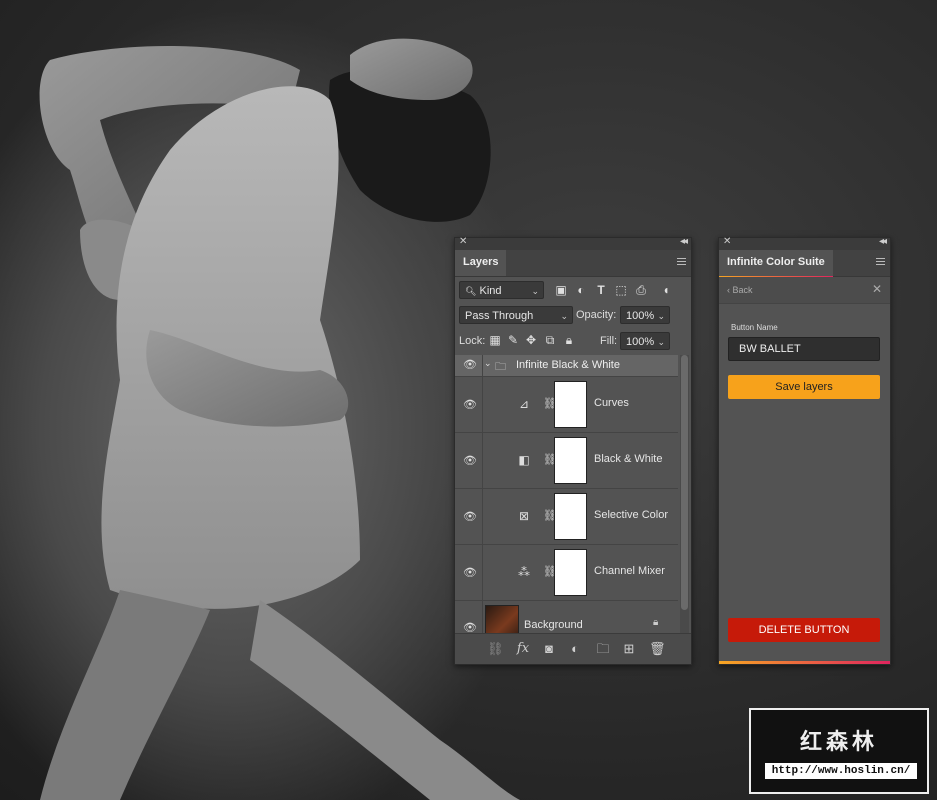 This screenshot has height=800, width=937. What do you see at coordinates (513, 340) in the screenshot?
I see `lock-paint-icon: ✎` at bounding box center [513, 340].